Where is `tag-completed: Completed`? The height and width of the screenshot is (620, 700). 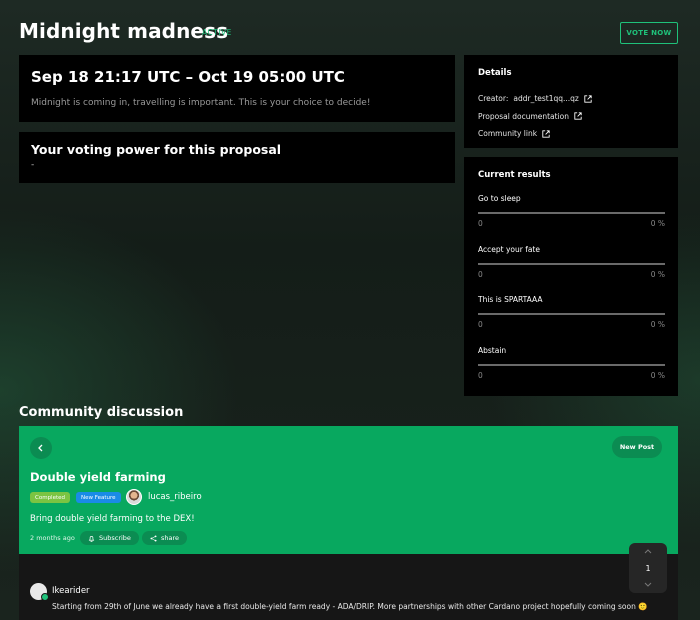
tag-completed: Completed is located at coordinates (50, 497).